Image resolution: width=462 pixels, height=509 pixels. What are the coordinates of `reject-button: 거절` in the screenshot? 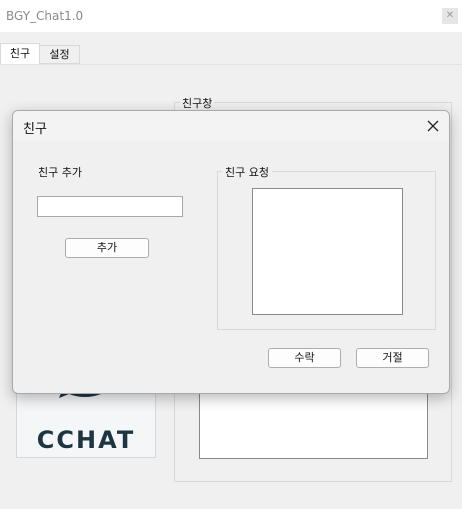 It's located at (392, 358).